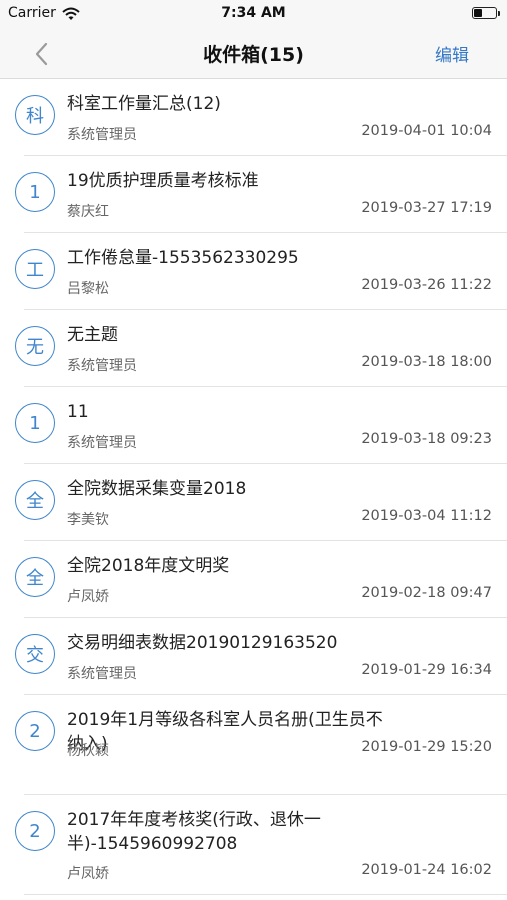  Describe the element at coordinates (88, 212) in the screenshot. I see `mail-sender: 蔡庆红` at that location.